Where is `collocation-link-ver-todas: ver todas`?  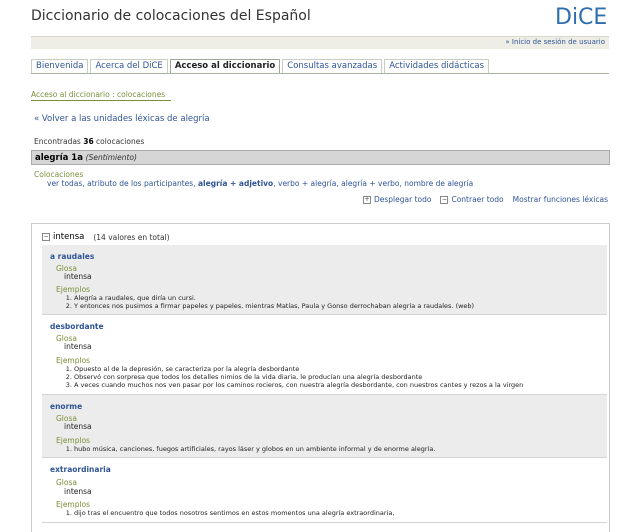 collocation-link-ver-todas: ver todas is located at coordinates (64, 183).